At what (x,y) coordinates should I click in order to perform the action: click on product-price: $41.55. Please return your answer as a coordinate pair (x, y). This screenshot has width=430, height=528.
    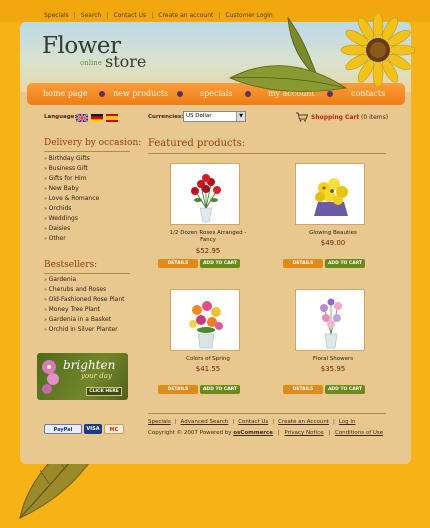
    Looking at the image, I should click on (208, 369).